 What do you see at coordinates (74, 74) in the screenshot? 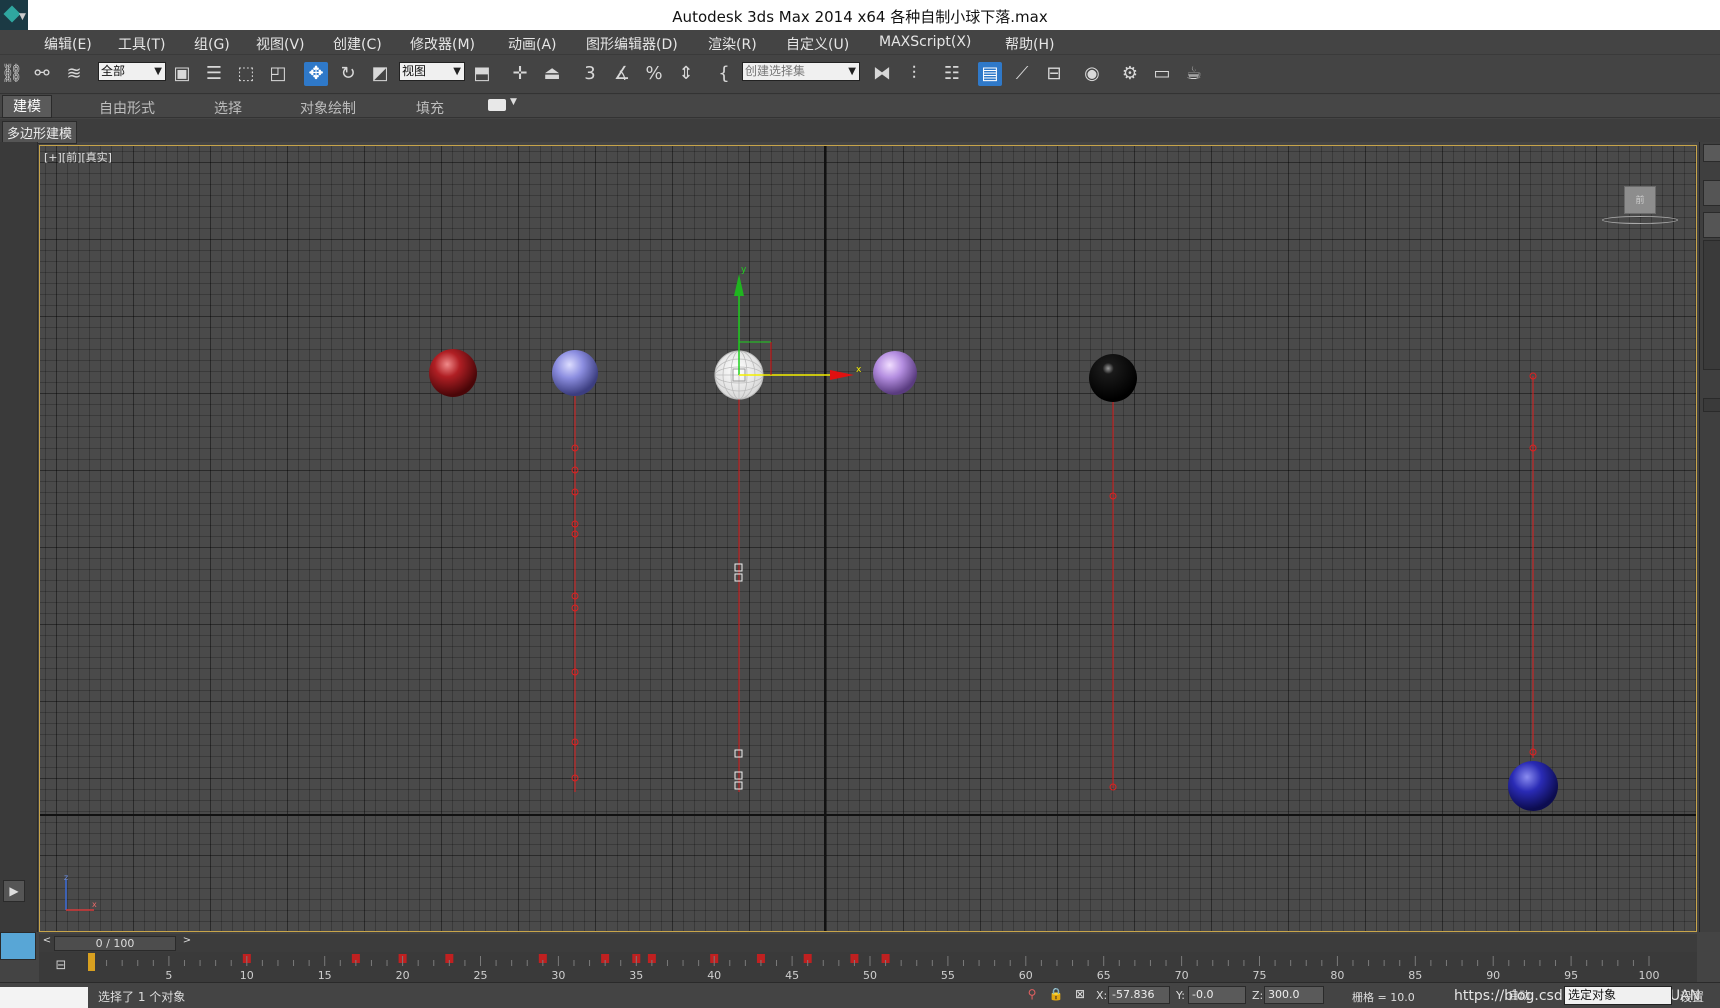
I see `bind-space-warp-icon: ≋` at bounding box center [74, 74].